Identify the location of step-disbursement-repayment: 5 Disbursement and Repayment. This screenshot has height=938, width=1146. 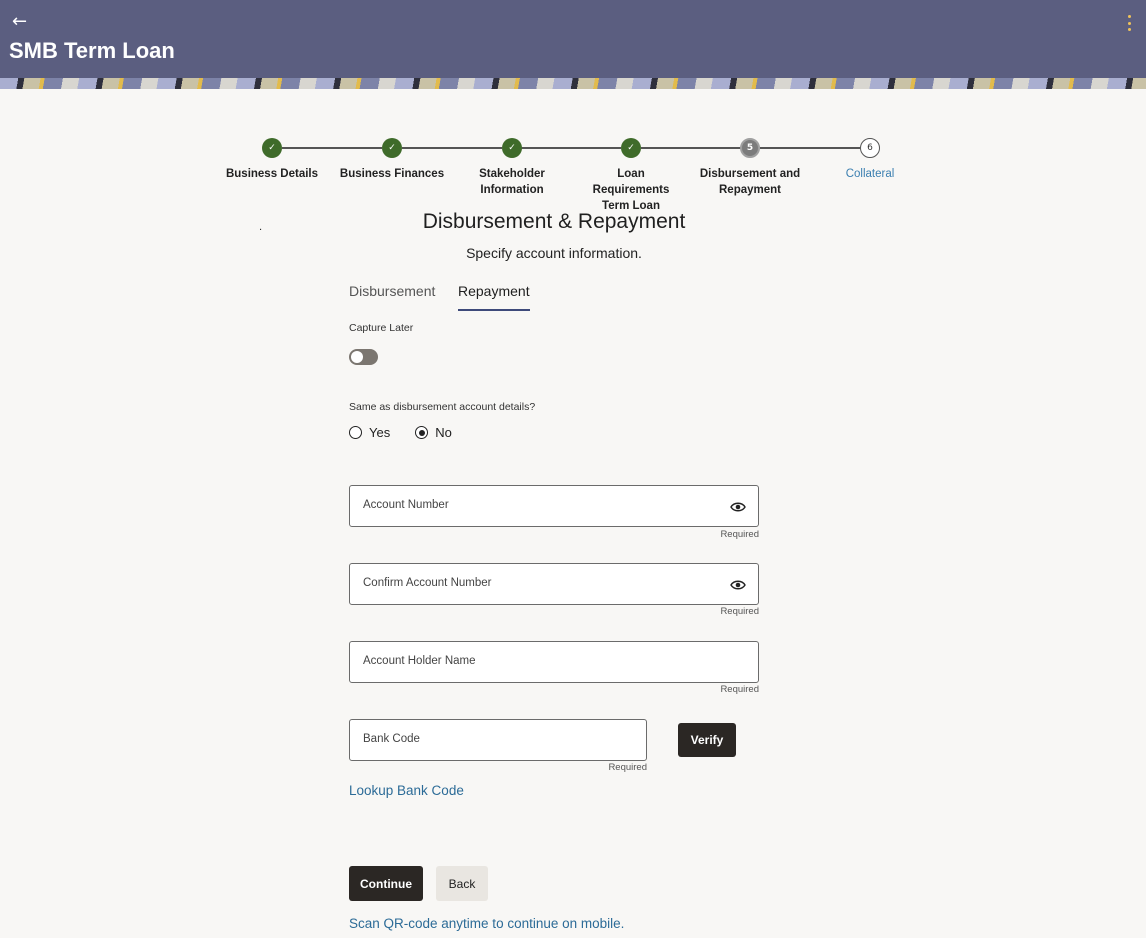
(750, 167).